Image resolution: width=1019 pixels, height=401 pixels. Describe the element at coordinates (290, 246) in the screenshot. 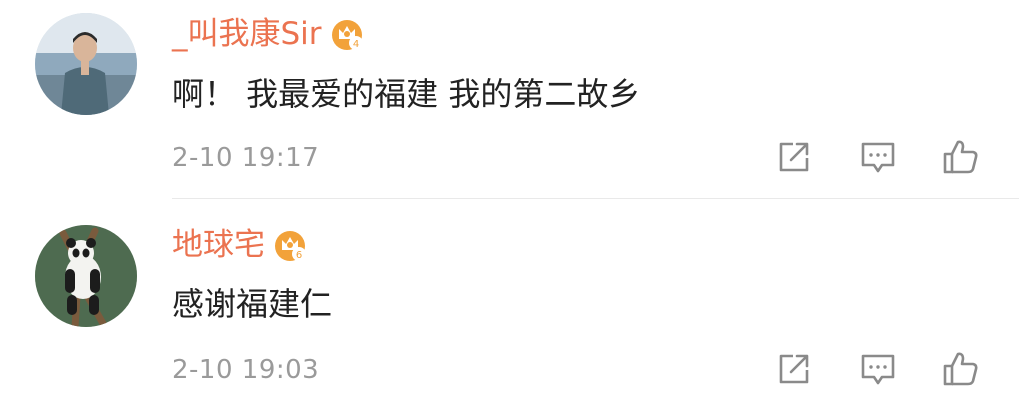

I see `crown-badge-icon: 6` at that location.